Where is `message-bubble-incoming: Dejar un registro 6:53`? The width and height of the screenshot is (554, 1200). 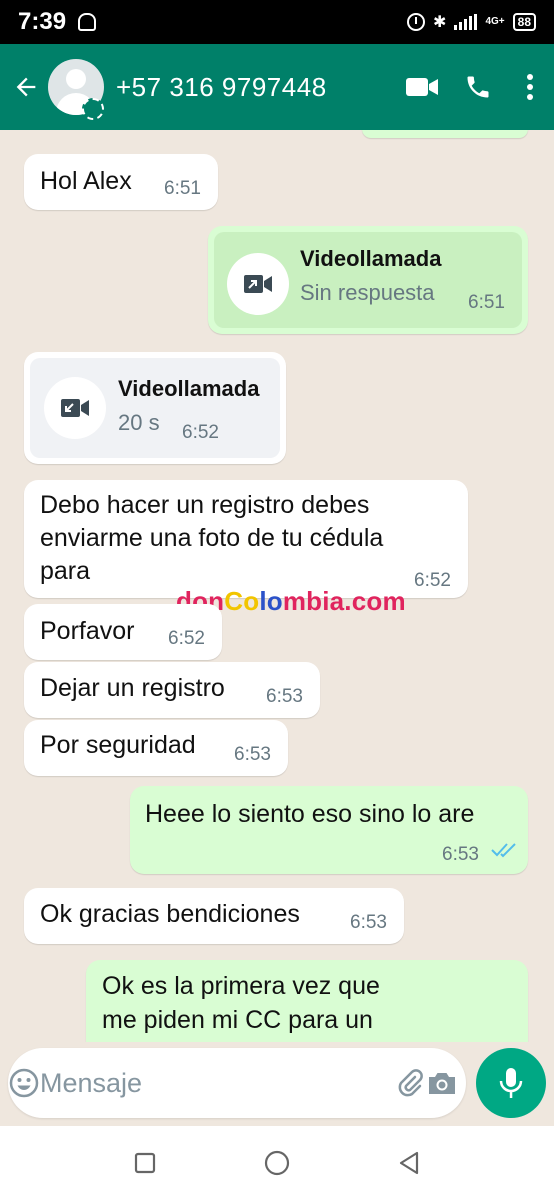 message-bubble-incoming: Dejar un registro 6:53 is located at coordinates (172, 690).